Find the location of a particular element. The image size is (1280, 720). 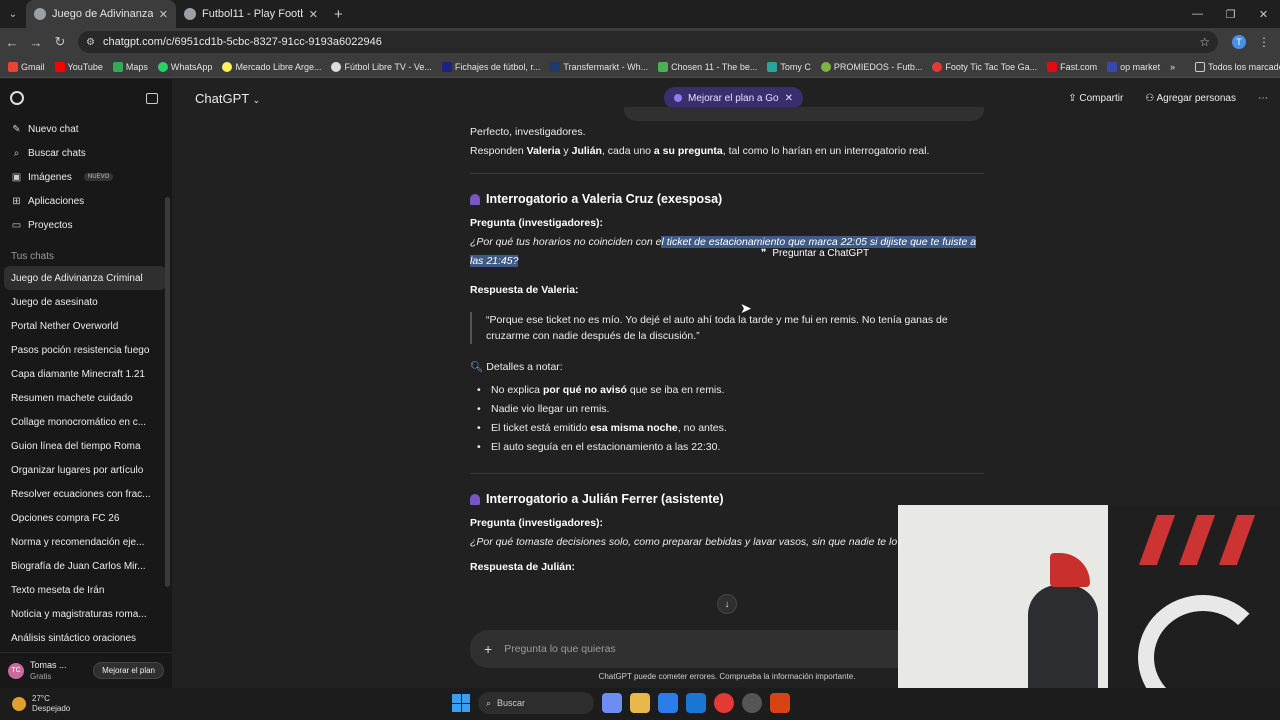

chat-item: Texto meseta de Irán is located at coordinates (86, 590).